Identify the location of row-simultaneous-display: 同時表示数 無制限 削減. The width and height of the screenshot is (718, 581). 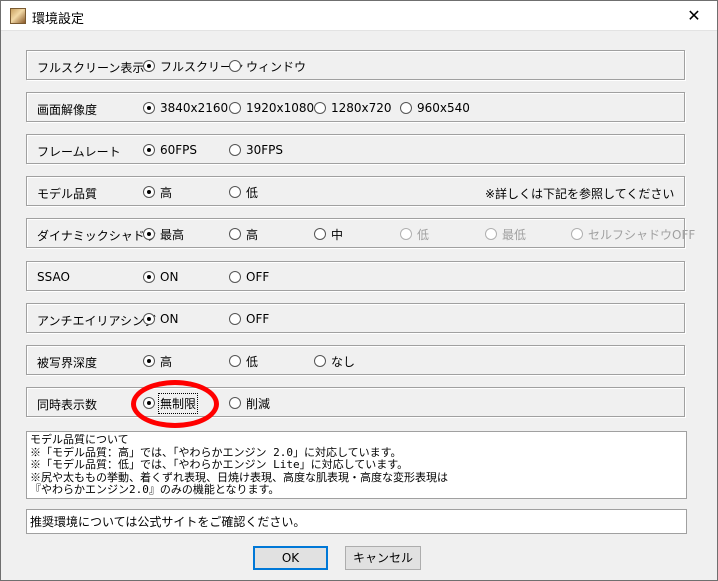
(355, 402).